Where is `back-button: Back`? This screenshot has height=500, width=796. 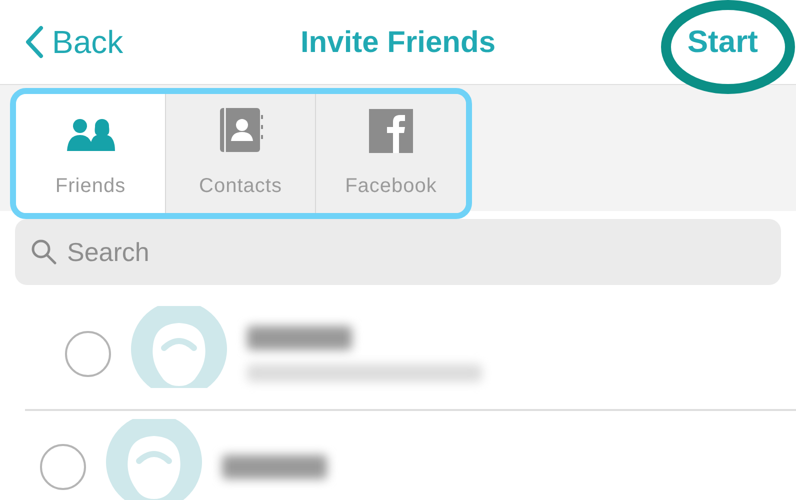
back-button: Back is located at coordinates (74, 42).